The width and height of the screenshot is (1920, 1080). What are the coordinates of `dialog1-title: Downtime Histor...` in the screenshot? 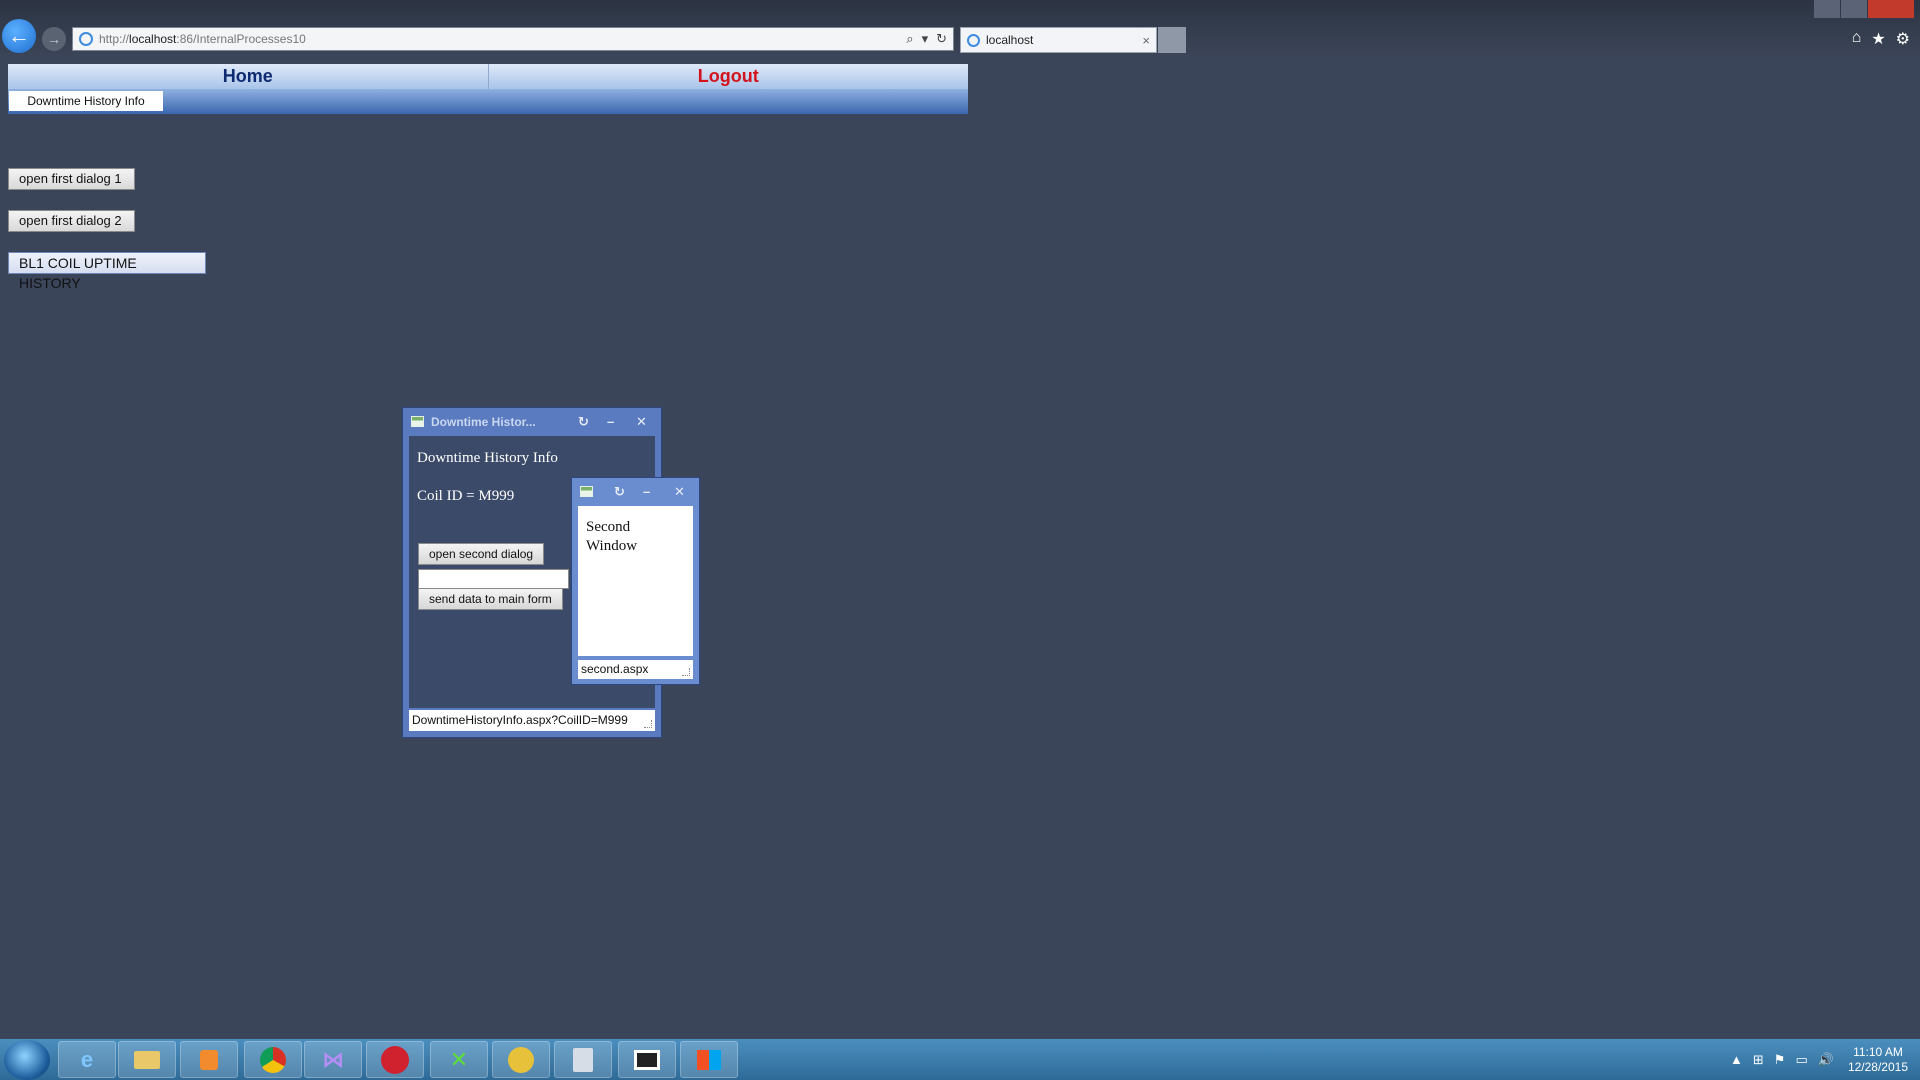 It's located at (483, 422).